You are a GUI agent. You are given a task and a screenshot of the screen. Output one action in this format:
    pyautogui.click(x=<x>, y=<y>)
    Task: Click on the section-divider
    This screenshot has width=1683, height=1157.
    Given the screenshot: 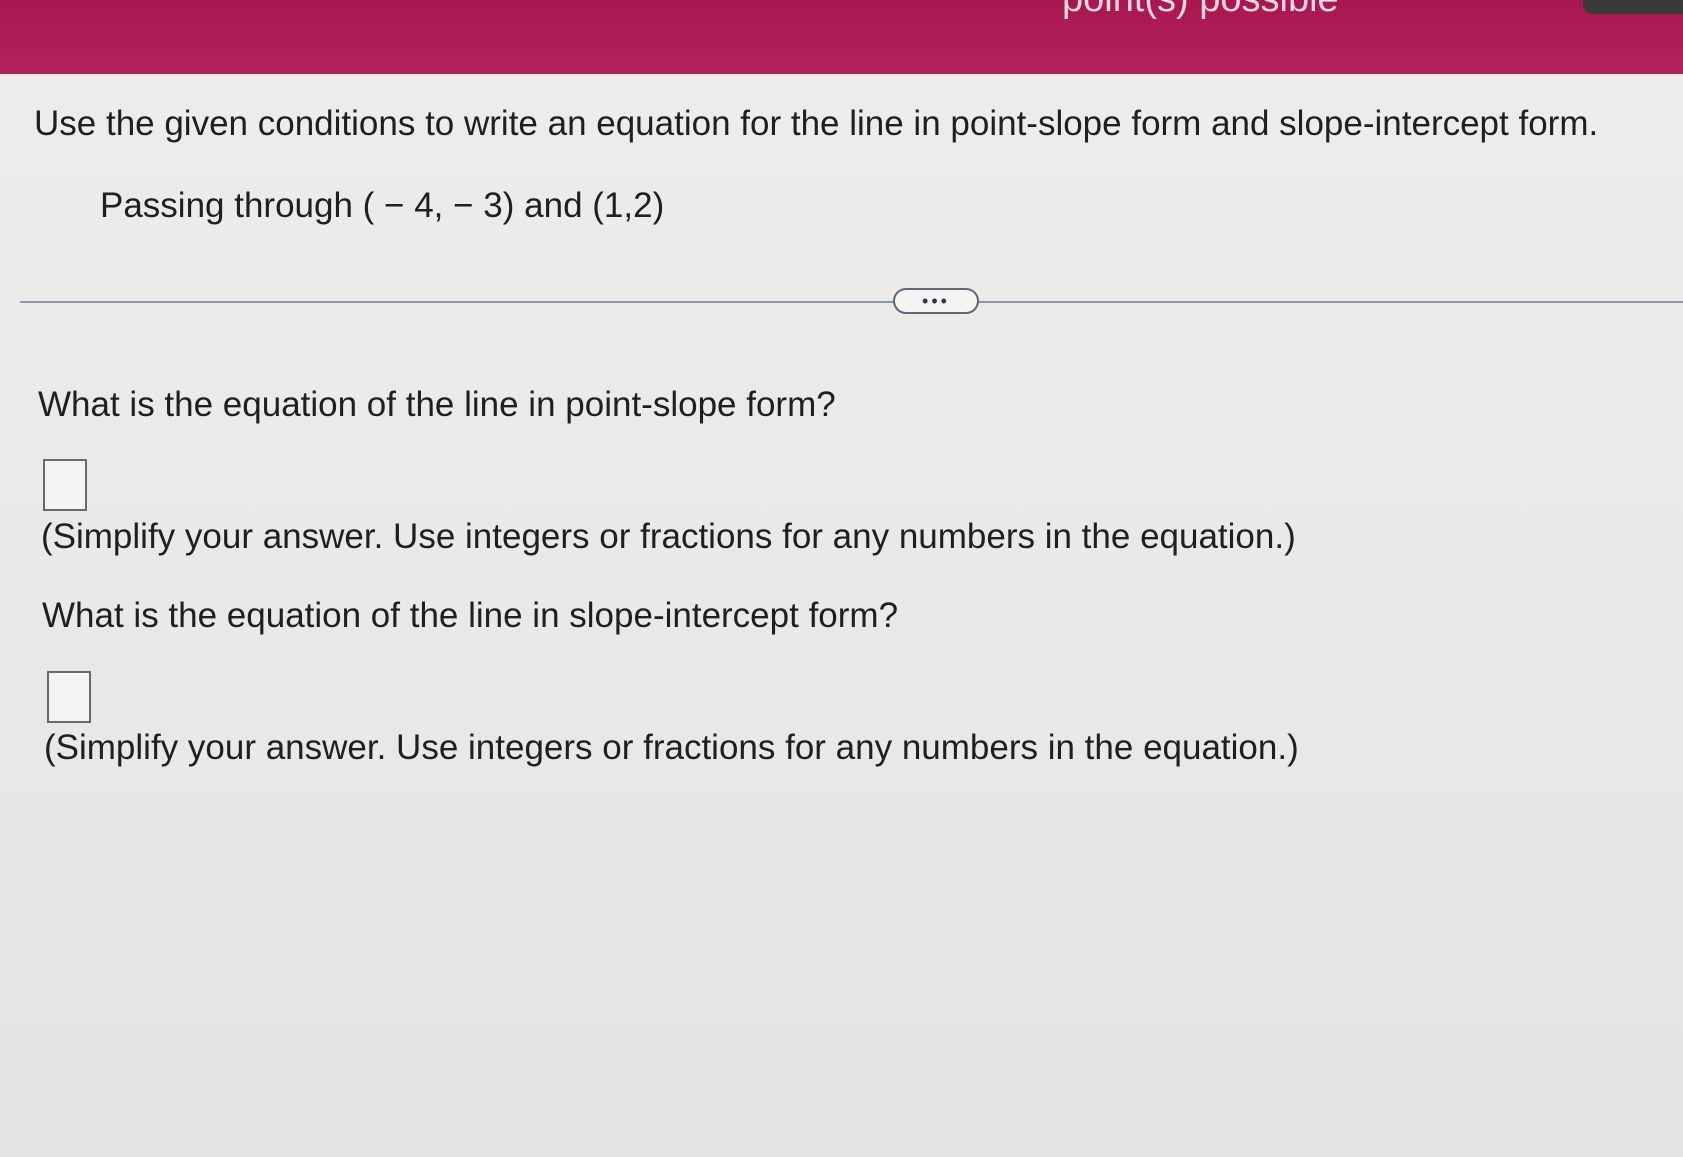 What is the action you would take?
    pyautogui.click(x=851, y=302)
    